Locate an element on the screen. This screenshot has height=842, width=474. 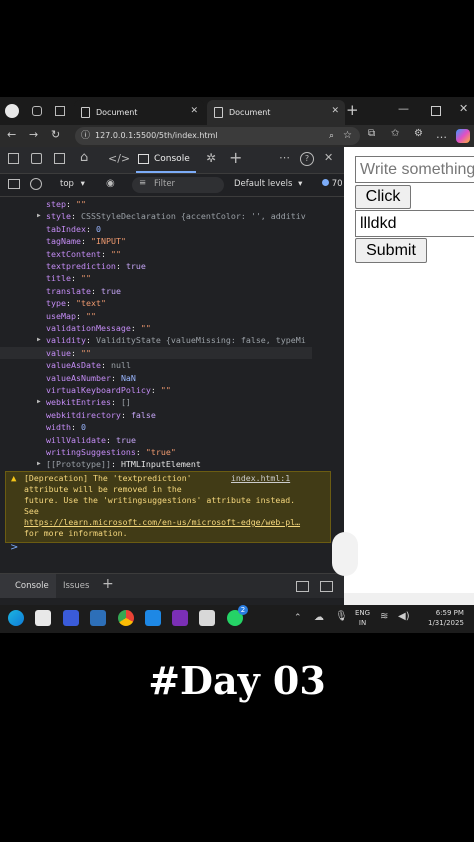
tray-chevron-icon: ⌃ is located at coordinates (298, 618).